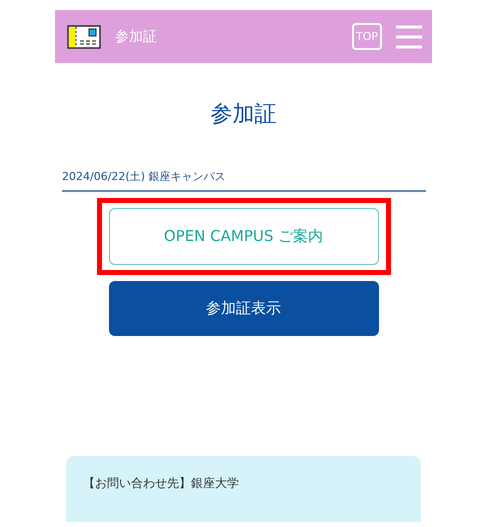 The image size is (484, 527). What do you see at coordinates (409, 37) in the screenshot?
I see `menu-icon` at bounding box center [409, 37].